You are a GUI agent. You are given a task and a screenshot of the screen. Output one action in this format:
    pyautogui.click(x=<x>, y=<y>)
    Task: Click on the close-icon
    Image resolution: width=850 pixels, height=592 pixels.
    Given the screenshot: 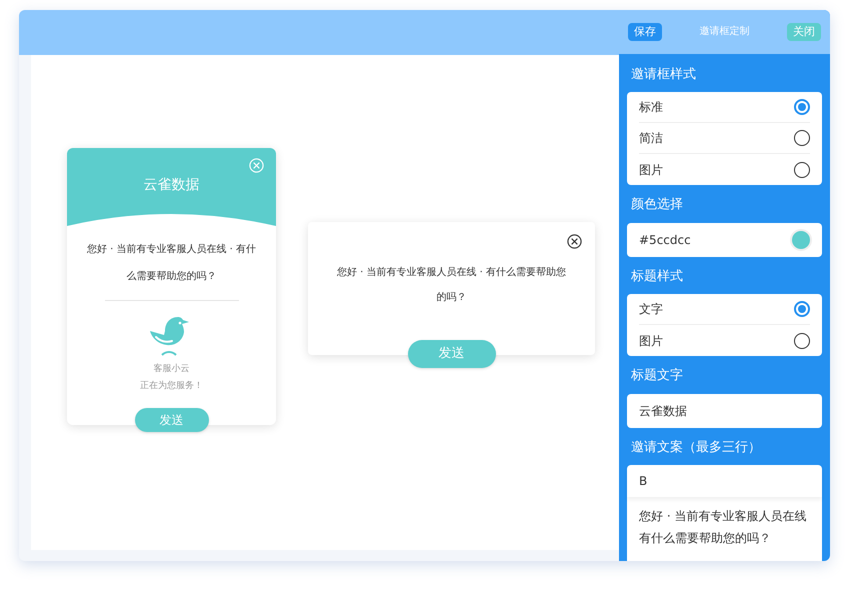 What is the action you would take?
    pyautogui.click(x=574, y=241)
    